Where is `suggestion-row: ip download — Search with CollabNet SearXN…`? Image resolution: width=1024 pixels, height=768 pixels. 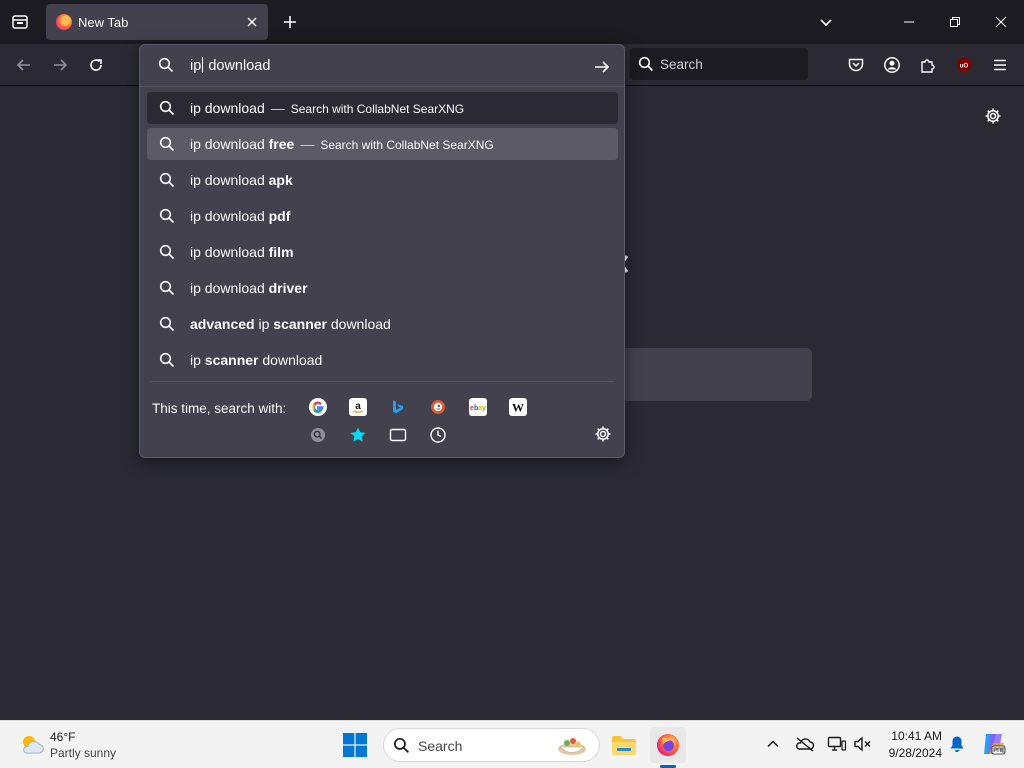 suggestion-row: ip download — Search with CollabNet SearXN… is located at coordinates (382, 108).